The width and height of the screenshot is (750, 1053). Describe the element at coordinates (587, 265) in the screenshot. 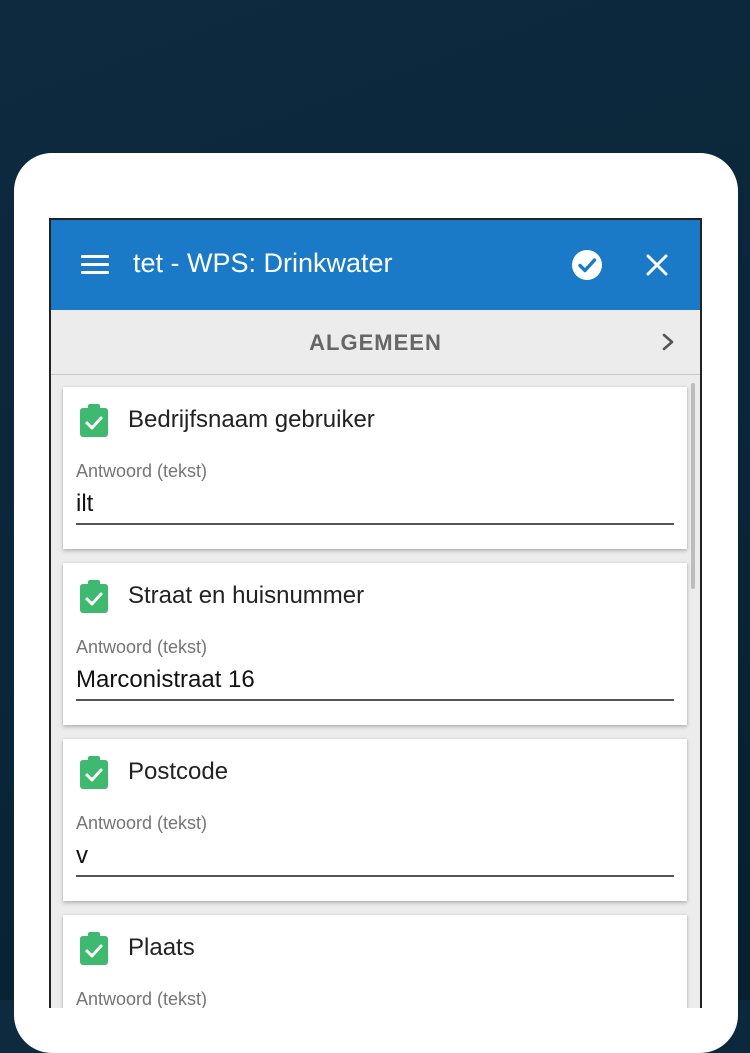

I see `check-circle-icon` at that location.